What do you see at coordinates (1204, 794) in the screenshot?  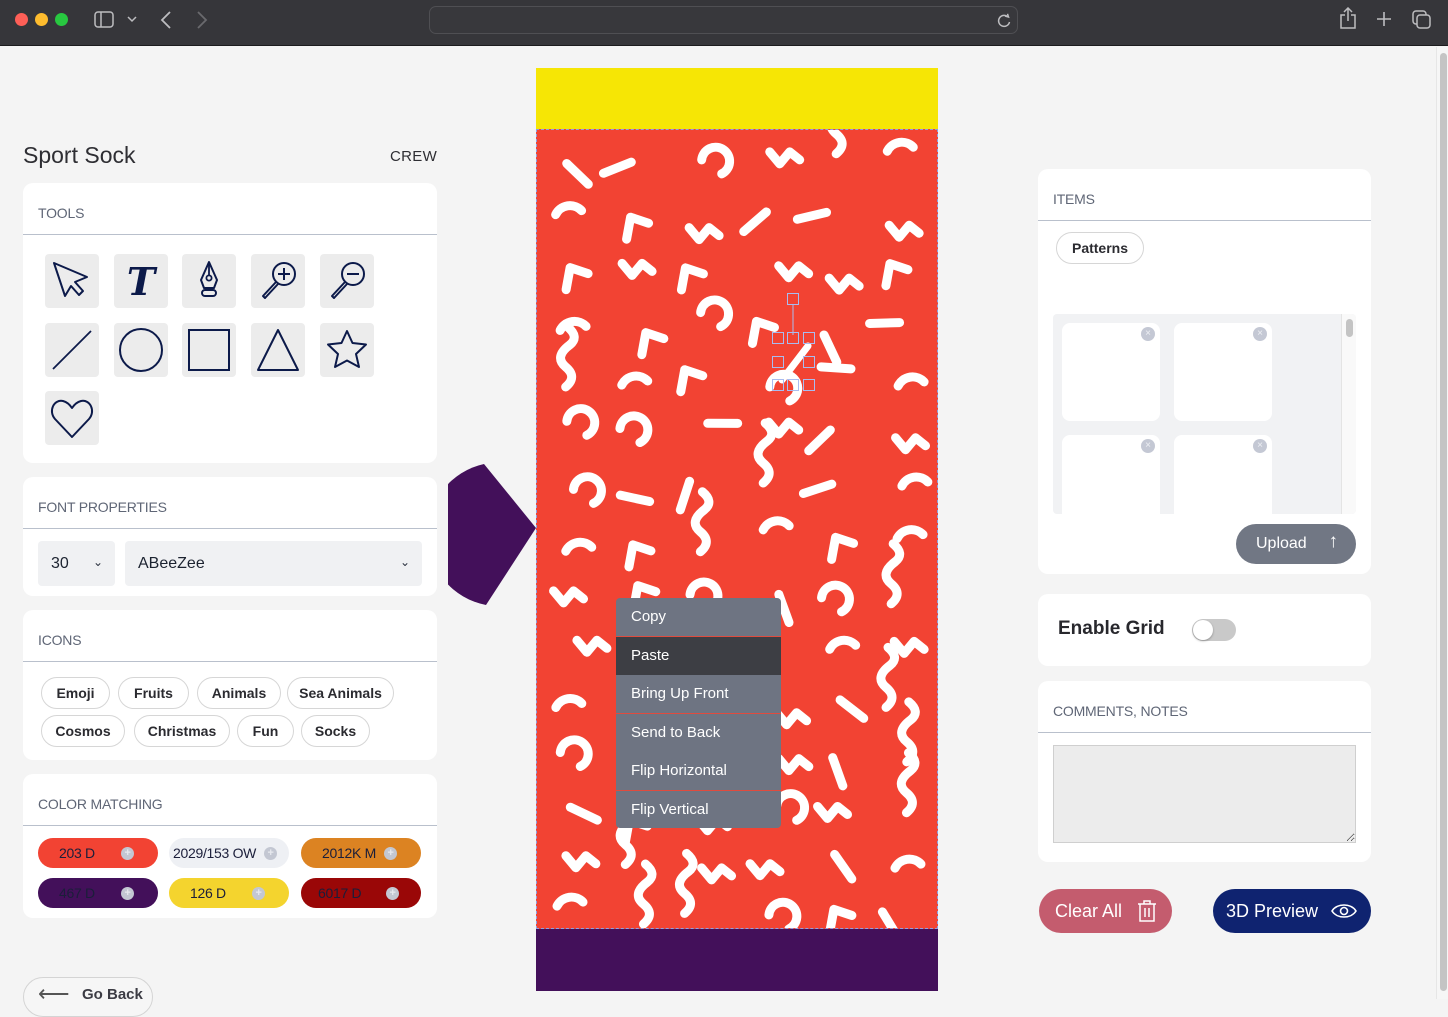 I see `comments-textarea` at bounding box center [1204, 794].